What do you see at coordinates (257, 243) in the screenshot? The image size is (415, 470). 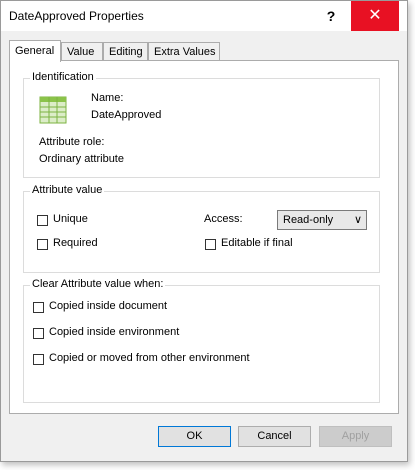 I see `editable-if-final-label: Editable if final` at bounding box center [257, 243].